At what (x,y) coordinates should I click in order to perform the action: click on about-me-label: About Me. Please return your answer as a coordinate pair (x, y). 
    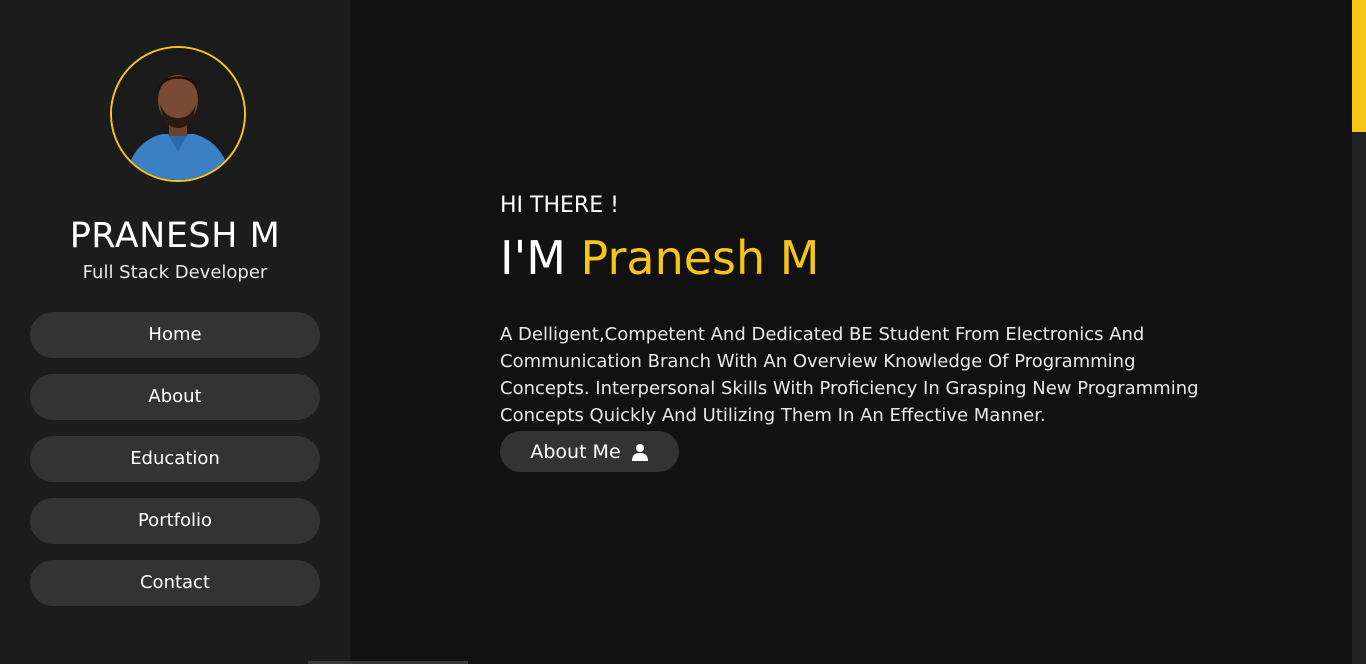
    Looking at the image, I should click on (575, 451).